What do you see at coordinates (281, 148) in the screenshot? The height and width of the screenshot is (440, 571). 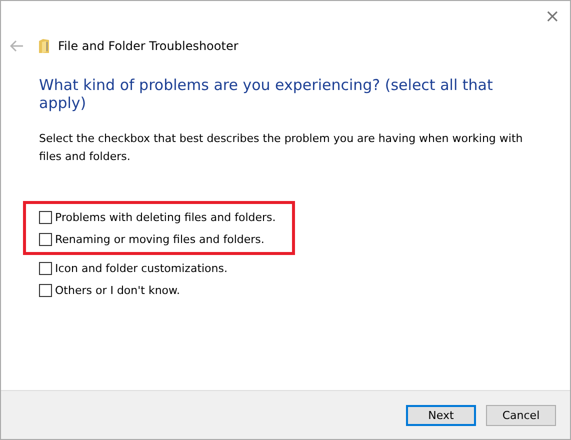 I see `description: Select the checkbox that best describes the problem you are having when working with files and folders.` at bounding box center [281, 148].